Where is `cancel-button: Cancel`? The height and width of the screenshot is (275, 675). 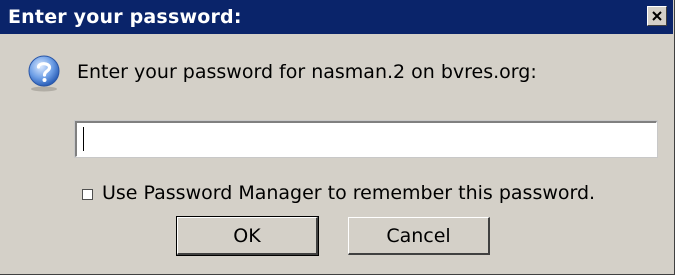
cancel-button: Cancel is located at coordinates (419, 236).